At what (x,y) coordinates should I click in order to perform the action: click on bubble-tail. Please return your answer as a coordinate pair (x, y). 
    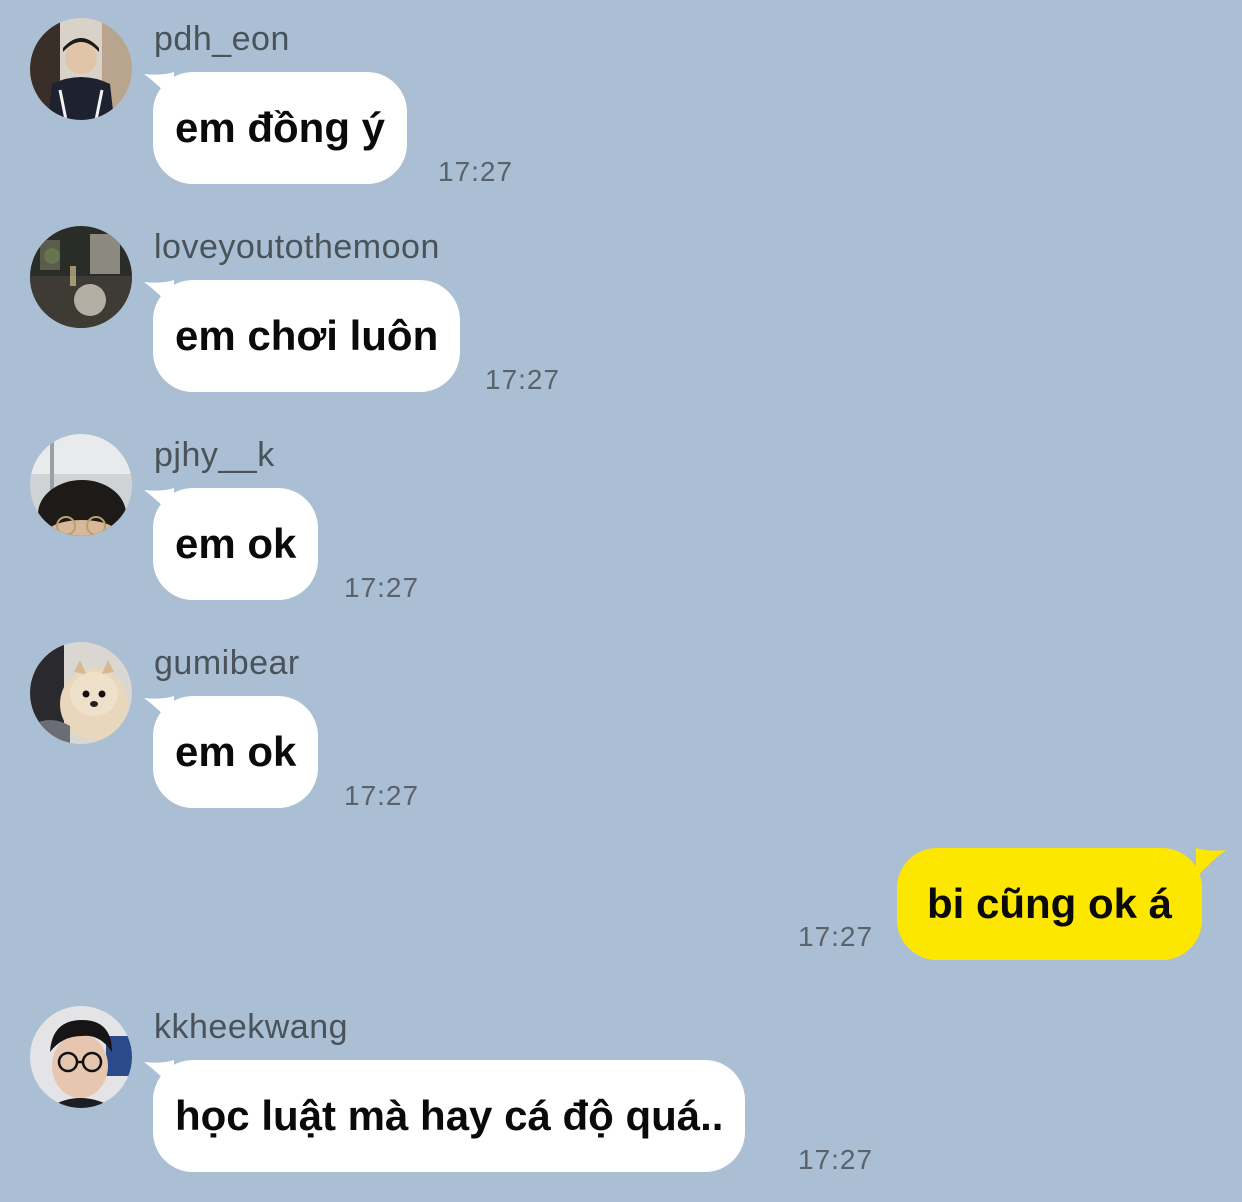
    Looking at the image, I should click on (1211, 863).